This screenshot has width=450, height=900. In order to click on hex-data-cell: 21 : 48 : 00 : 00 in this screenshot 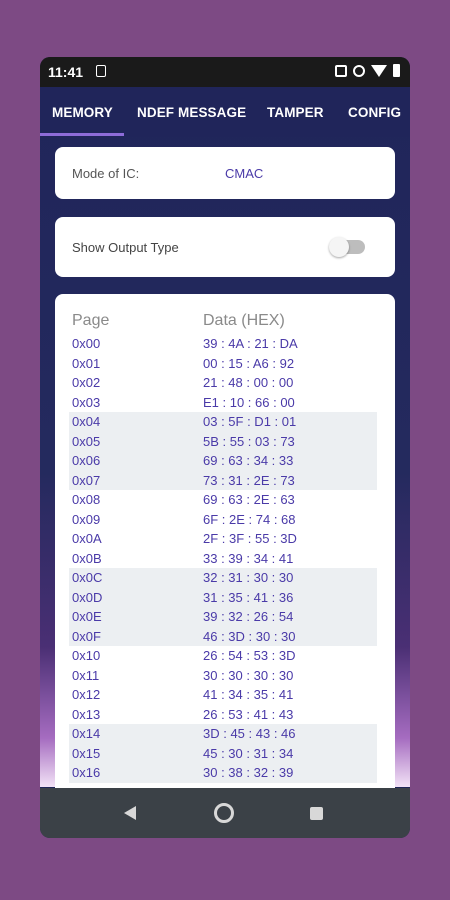, I will do `click(248, 382)`.